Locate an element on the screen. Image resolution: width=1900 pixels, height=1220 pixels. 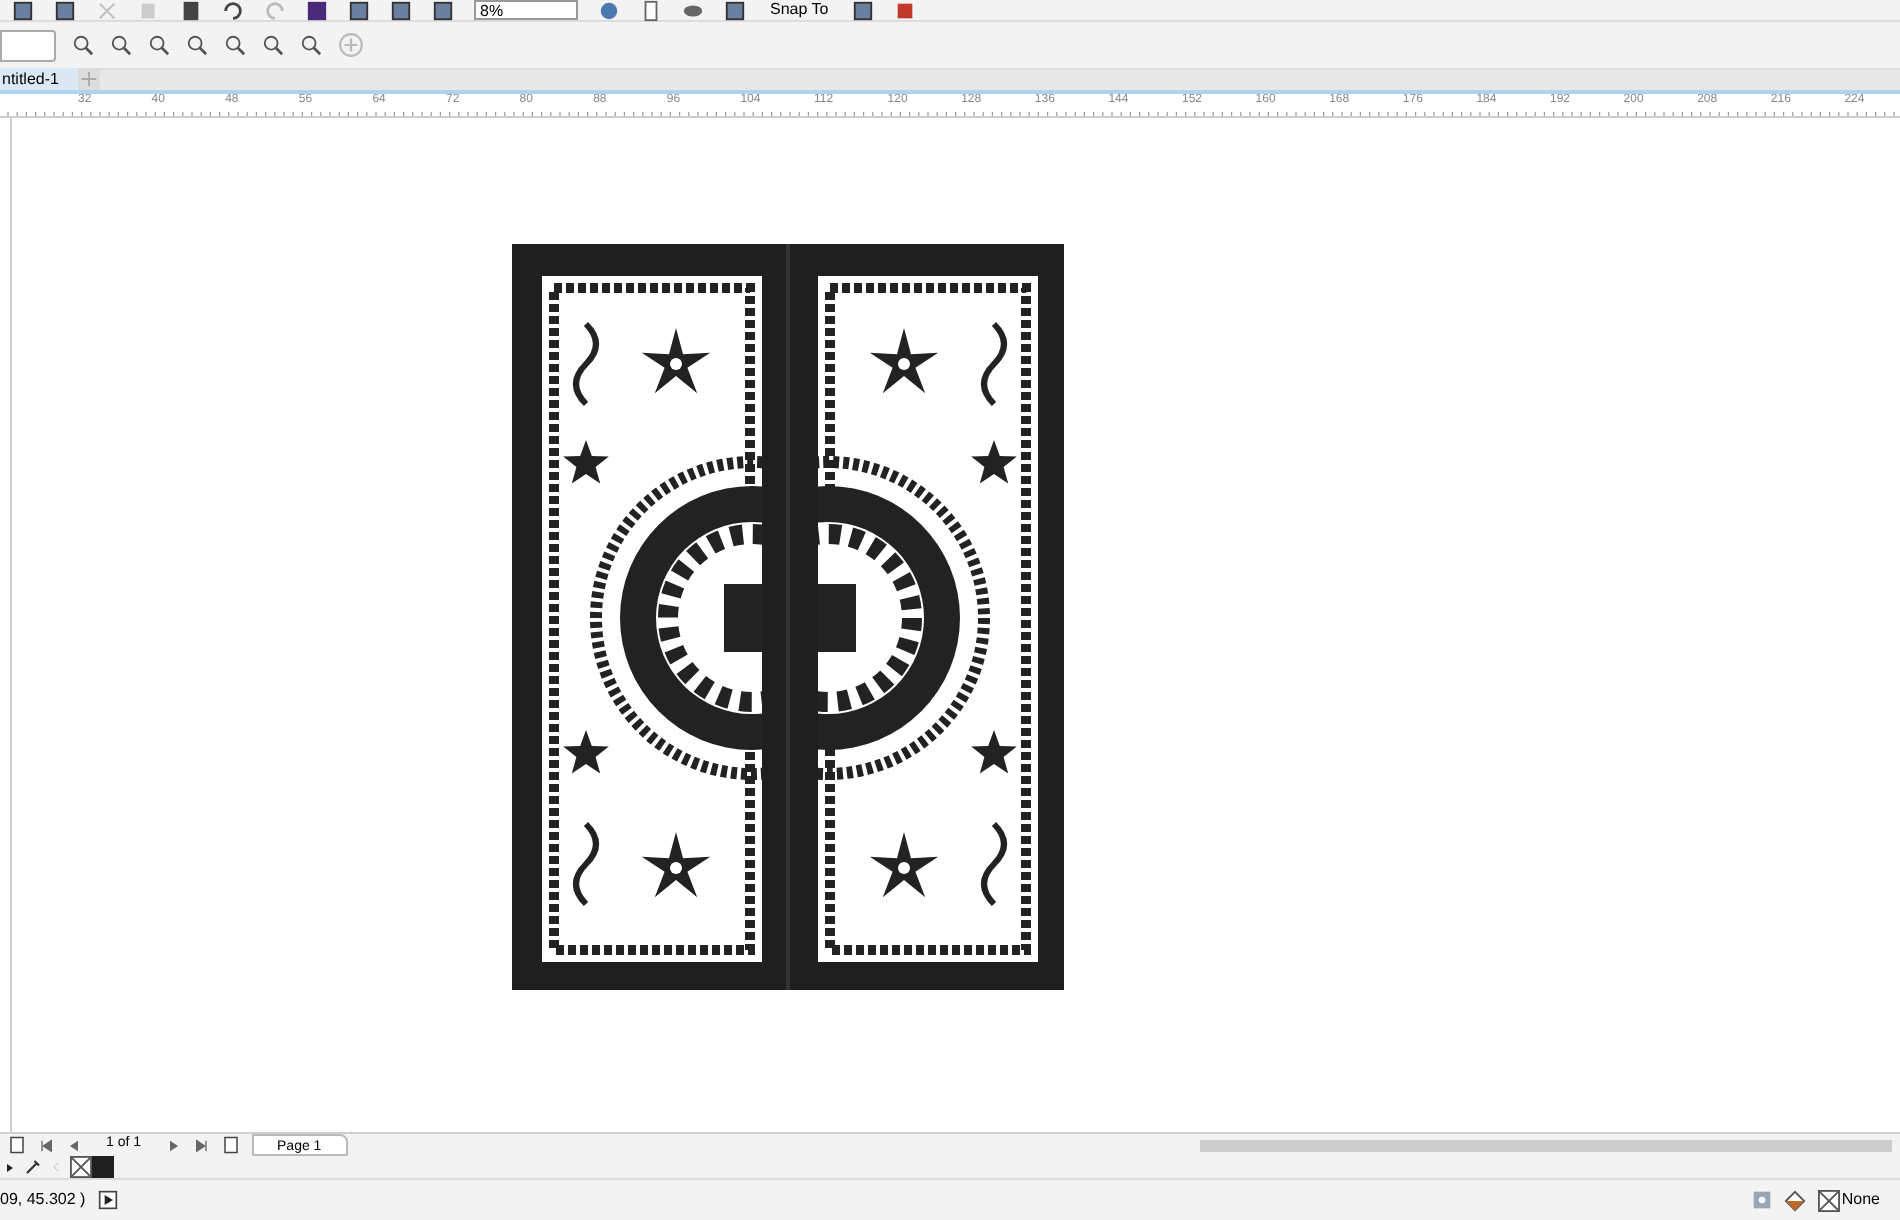
fill-bucket-icon is located at coordinates (1794, 1200).